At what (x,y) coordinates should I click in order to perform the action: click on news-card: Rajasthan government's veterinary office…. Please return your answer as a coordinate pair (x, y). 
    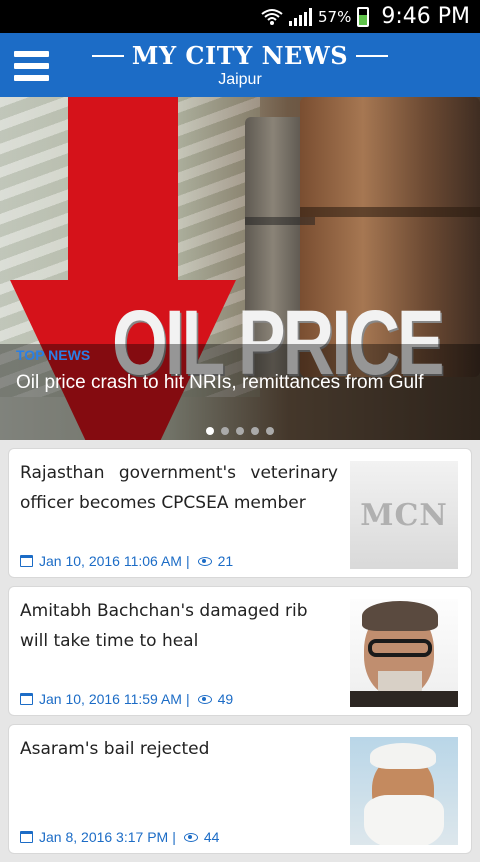
    Looking at the image, I should click on (240, 513).